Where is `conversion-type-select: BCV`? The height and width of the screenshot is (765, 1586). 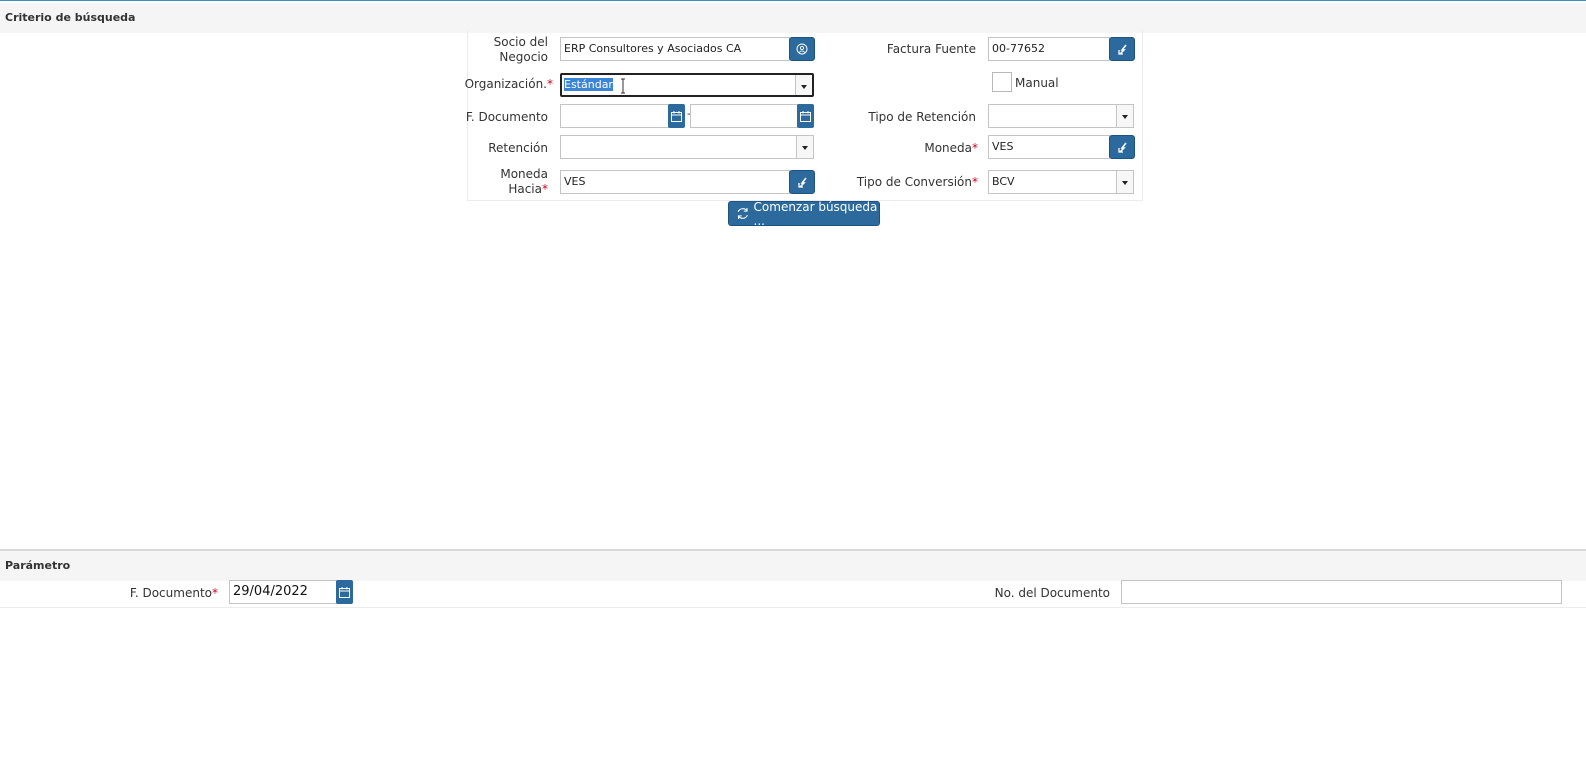
conversion-type-select: BCV is located at coordinates (1061, 182).